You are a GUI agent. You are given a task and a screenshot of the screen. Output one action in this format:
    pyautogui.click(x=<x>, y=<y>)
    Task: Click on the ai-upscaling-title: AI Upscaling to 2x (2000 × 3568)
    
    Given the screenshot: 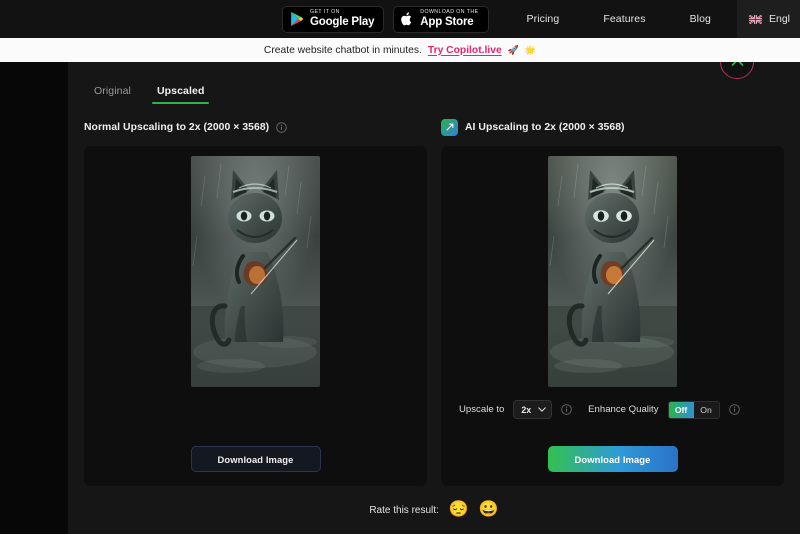 What is the action you would take?
    pyautogui.click(x=545, y=127)
    